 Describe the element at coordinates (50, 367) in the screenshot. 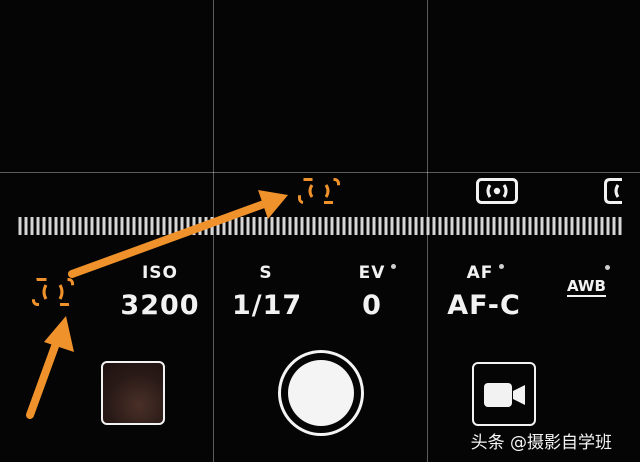

I see `arrow-to-current-metering` at that location.